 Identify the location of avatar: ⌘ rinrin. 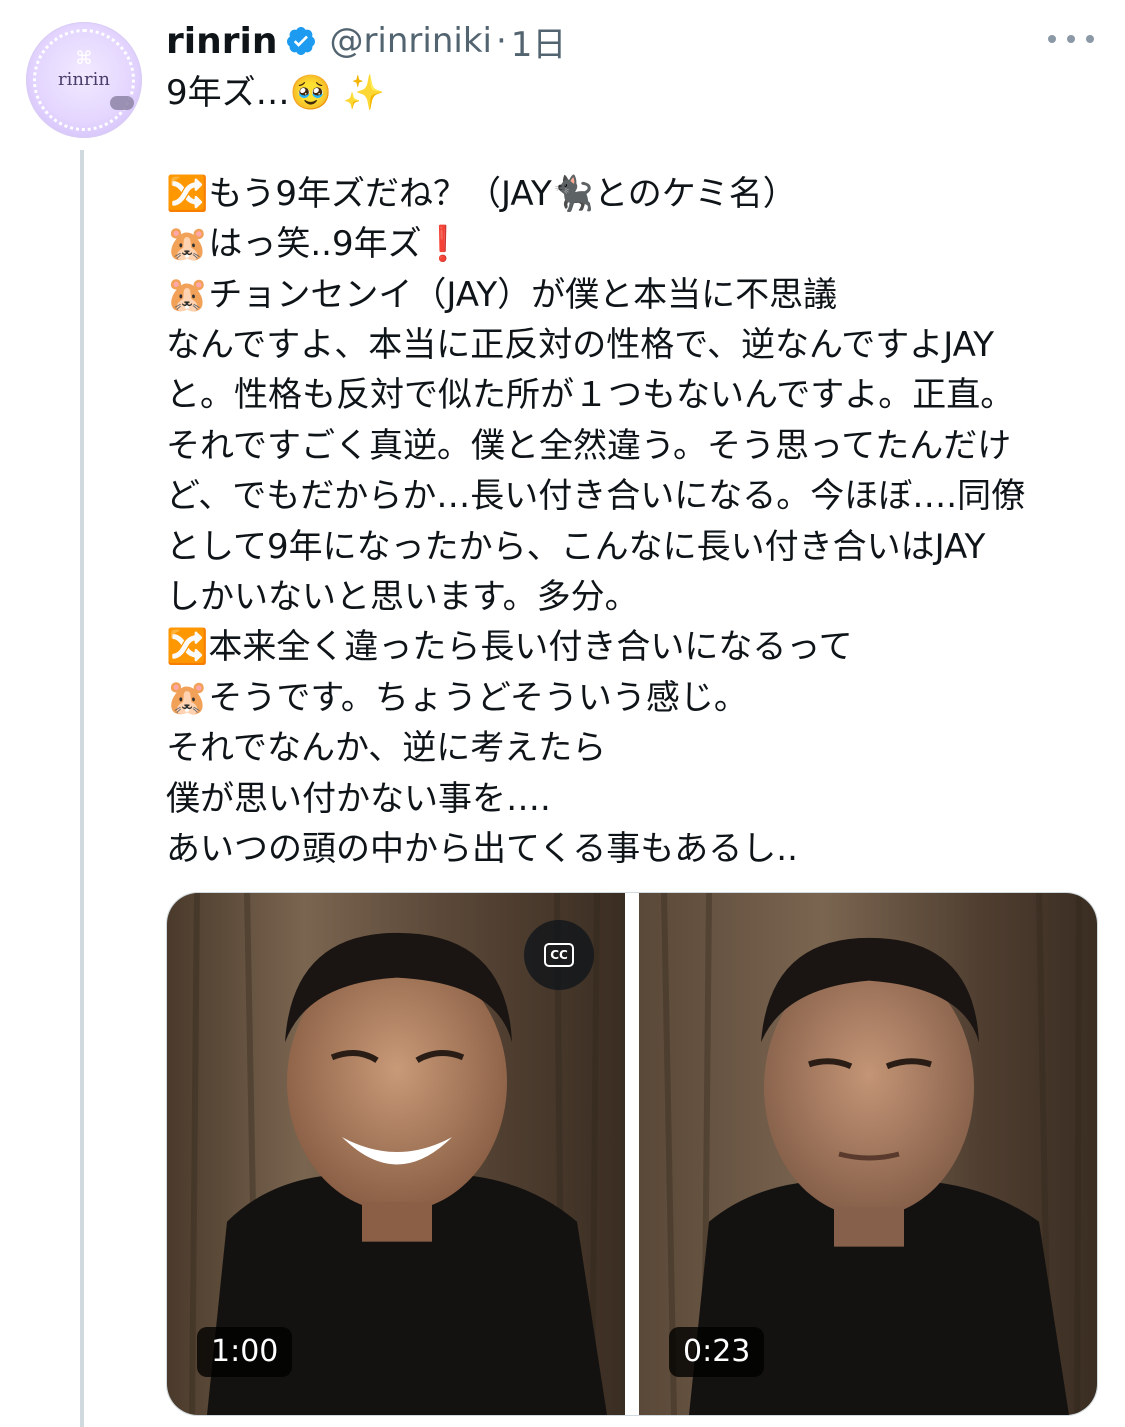
(84, 80).